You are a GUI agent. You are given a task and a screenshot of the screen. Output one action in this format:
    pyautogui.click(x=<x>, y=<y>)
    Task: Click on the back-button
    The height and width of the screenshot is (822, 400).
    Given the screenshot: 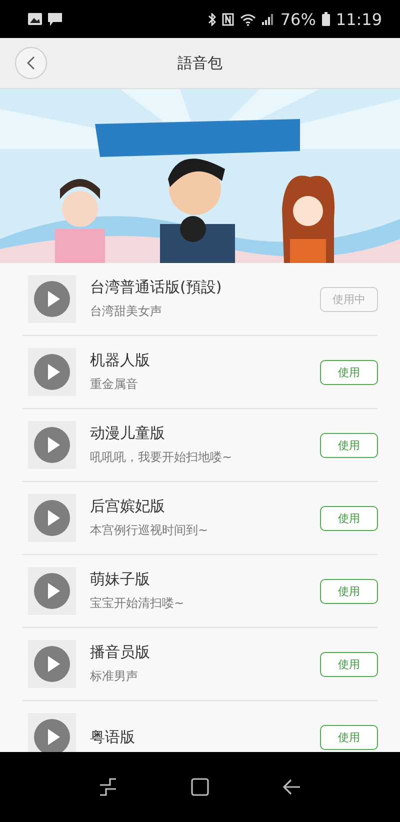 What is the action you would take?
    pyautogui.click(x=31, y=63)
    